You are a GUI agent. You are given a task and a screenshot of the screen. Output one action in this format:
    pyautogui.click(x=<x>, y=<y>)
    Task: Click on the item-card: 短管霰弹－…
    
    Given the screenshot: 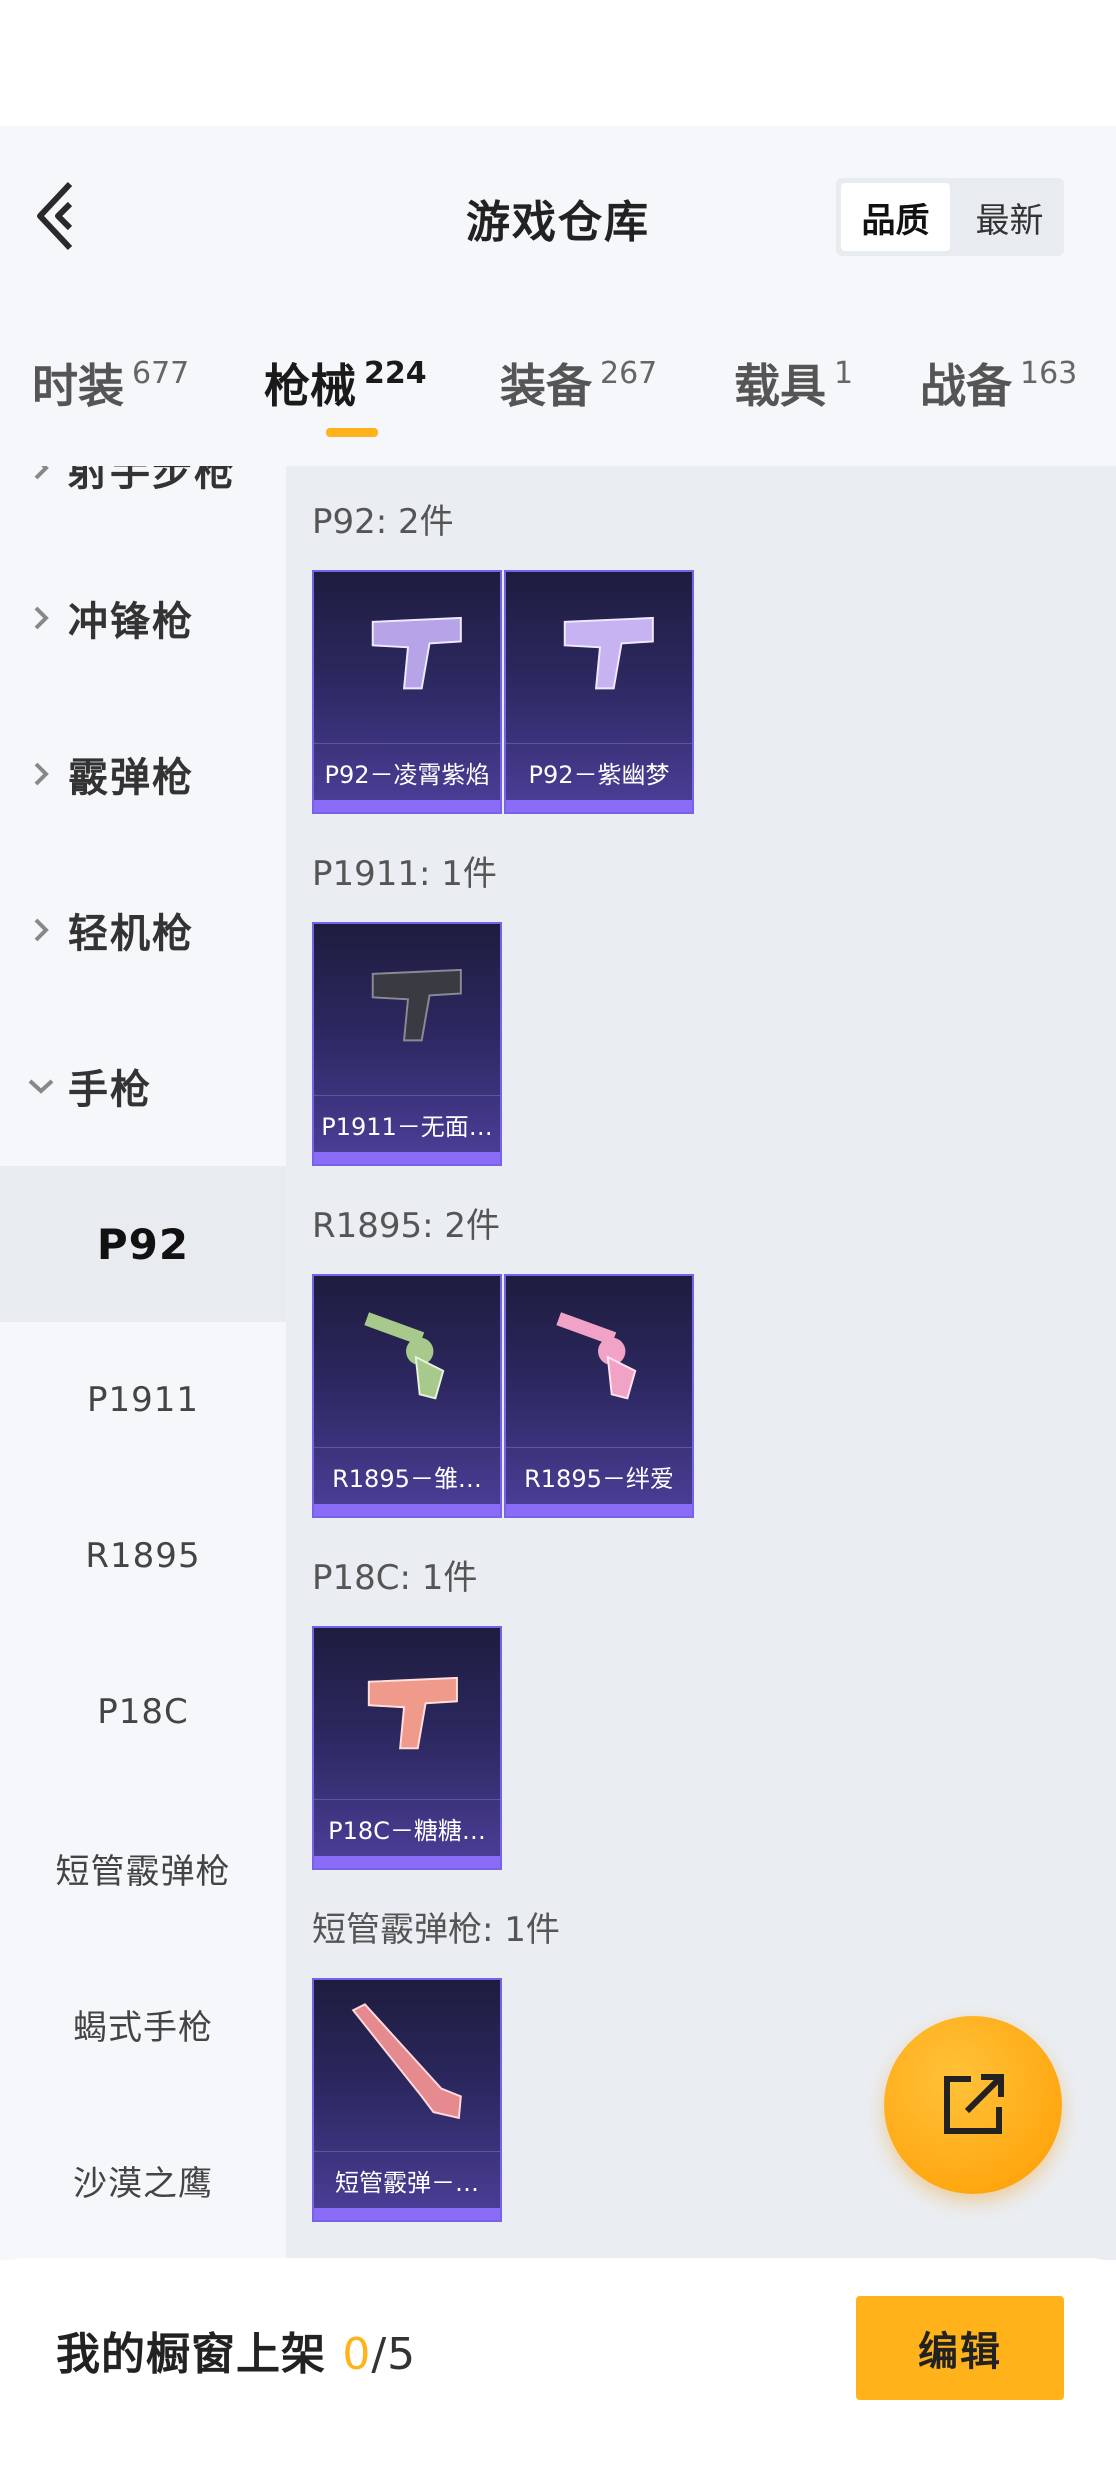 What is the action you would take?
    pyautogui.click(x=407, y=2100)
    